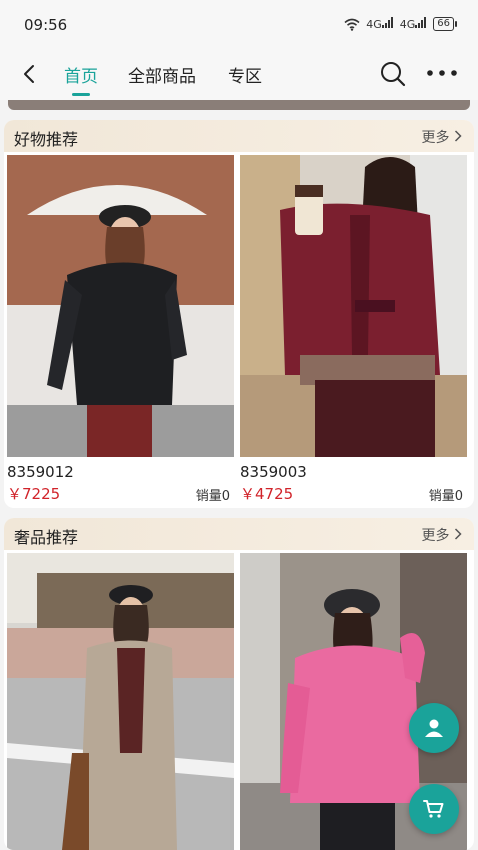  What do you see at coordinates (393, 74) in the screenshot?
I see `search-icon` at bounding box center [393, 74].